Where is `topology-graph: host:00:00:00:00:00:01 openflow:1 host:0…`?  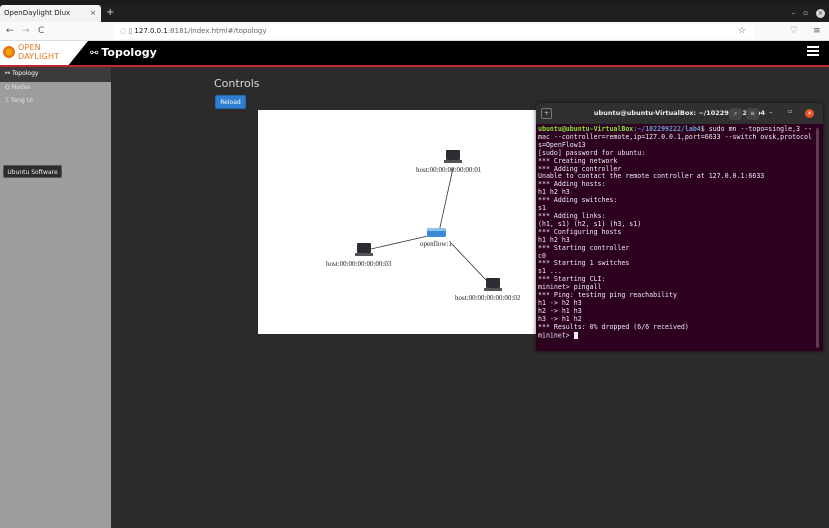
topology-graph: host:00:00:00:00:00:01 openflow:1 host:0… is located at coordinates (423, 226).